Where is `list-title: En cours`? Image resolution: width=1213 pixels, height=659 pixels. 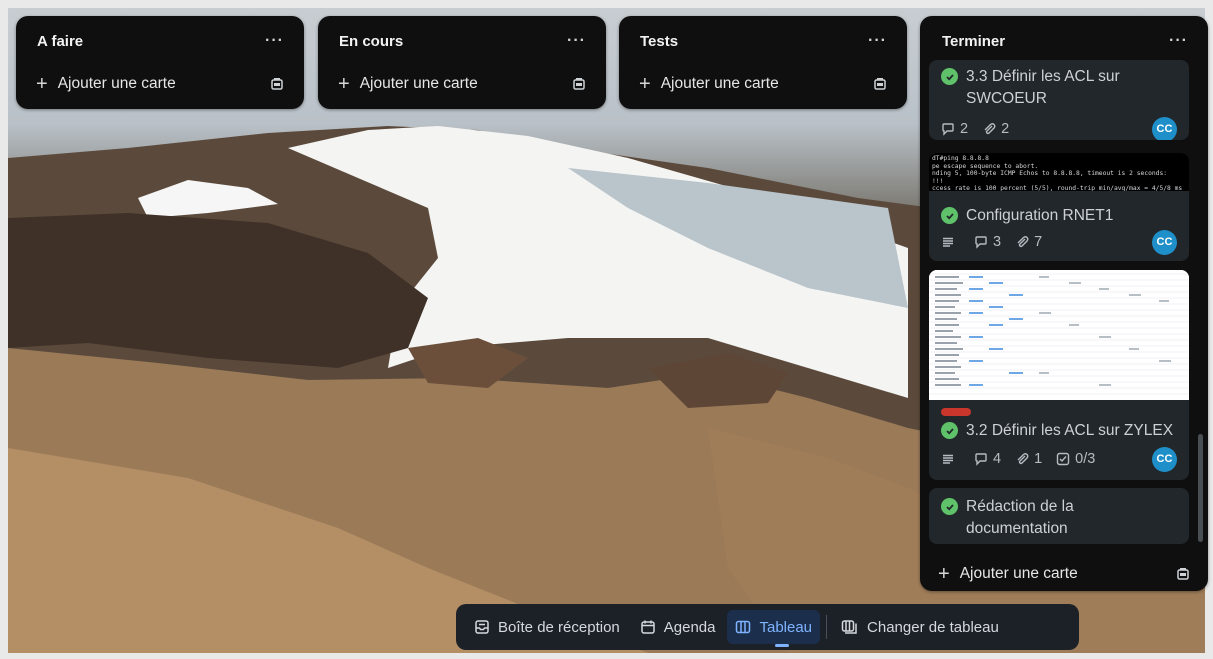
list-title: En cours is located at coordinates (371, 41).